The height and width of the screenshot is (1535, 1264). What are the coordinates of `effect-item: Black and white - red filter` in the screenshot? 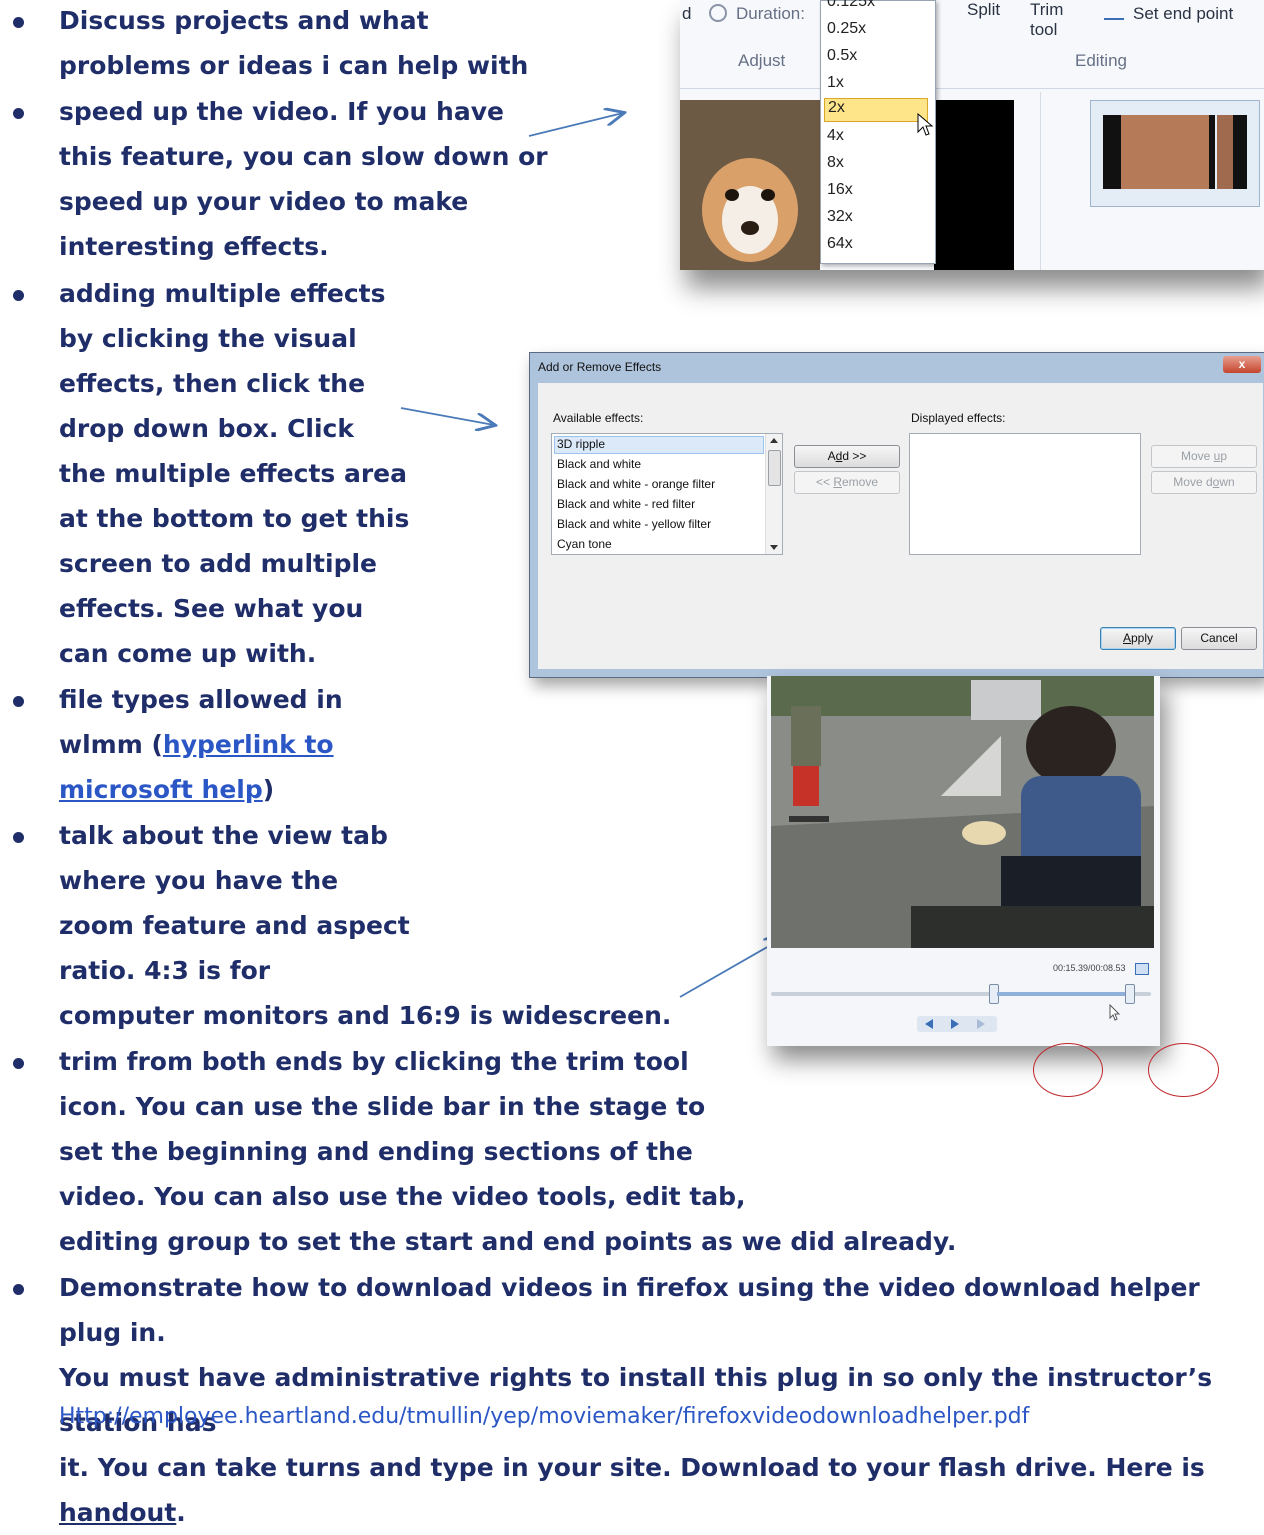 It's located at (626, 504).